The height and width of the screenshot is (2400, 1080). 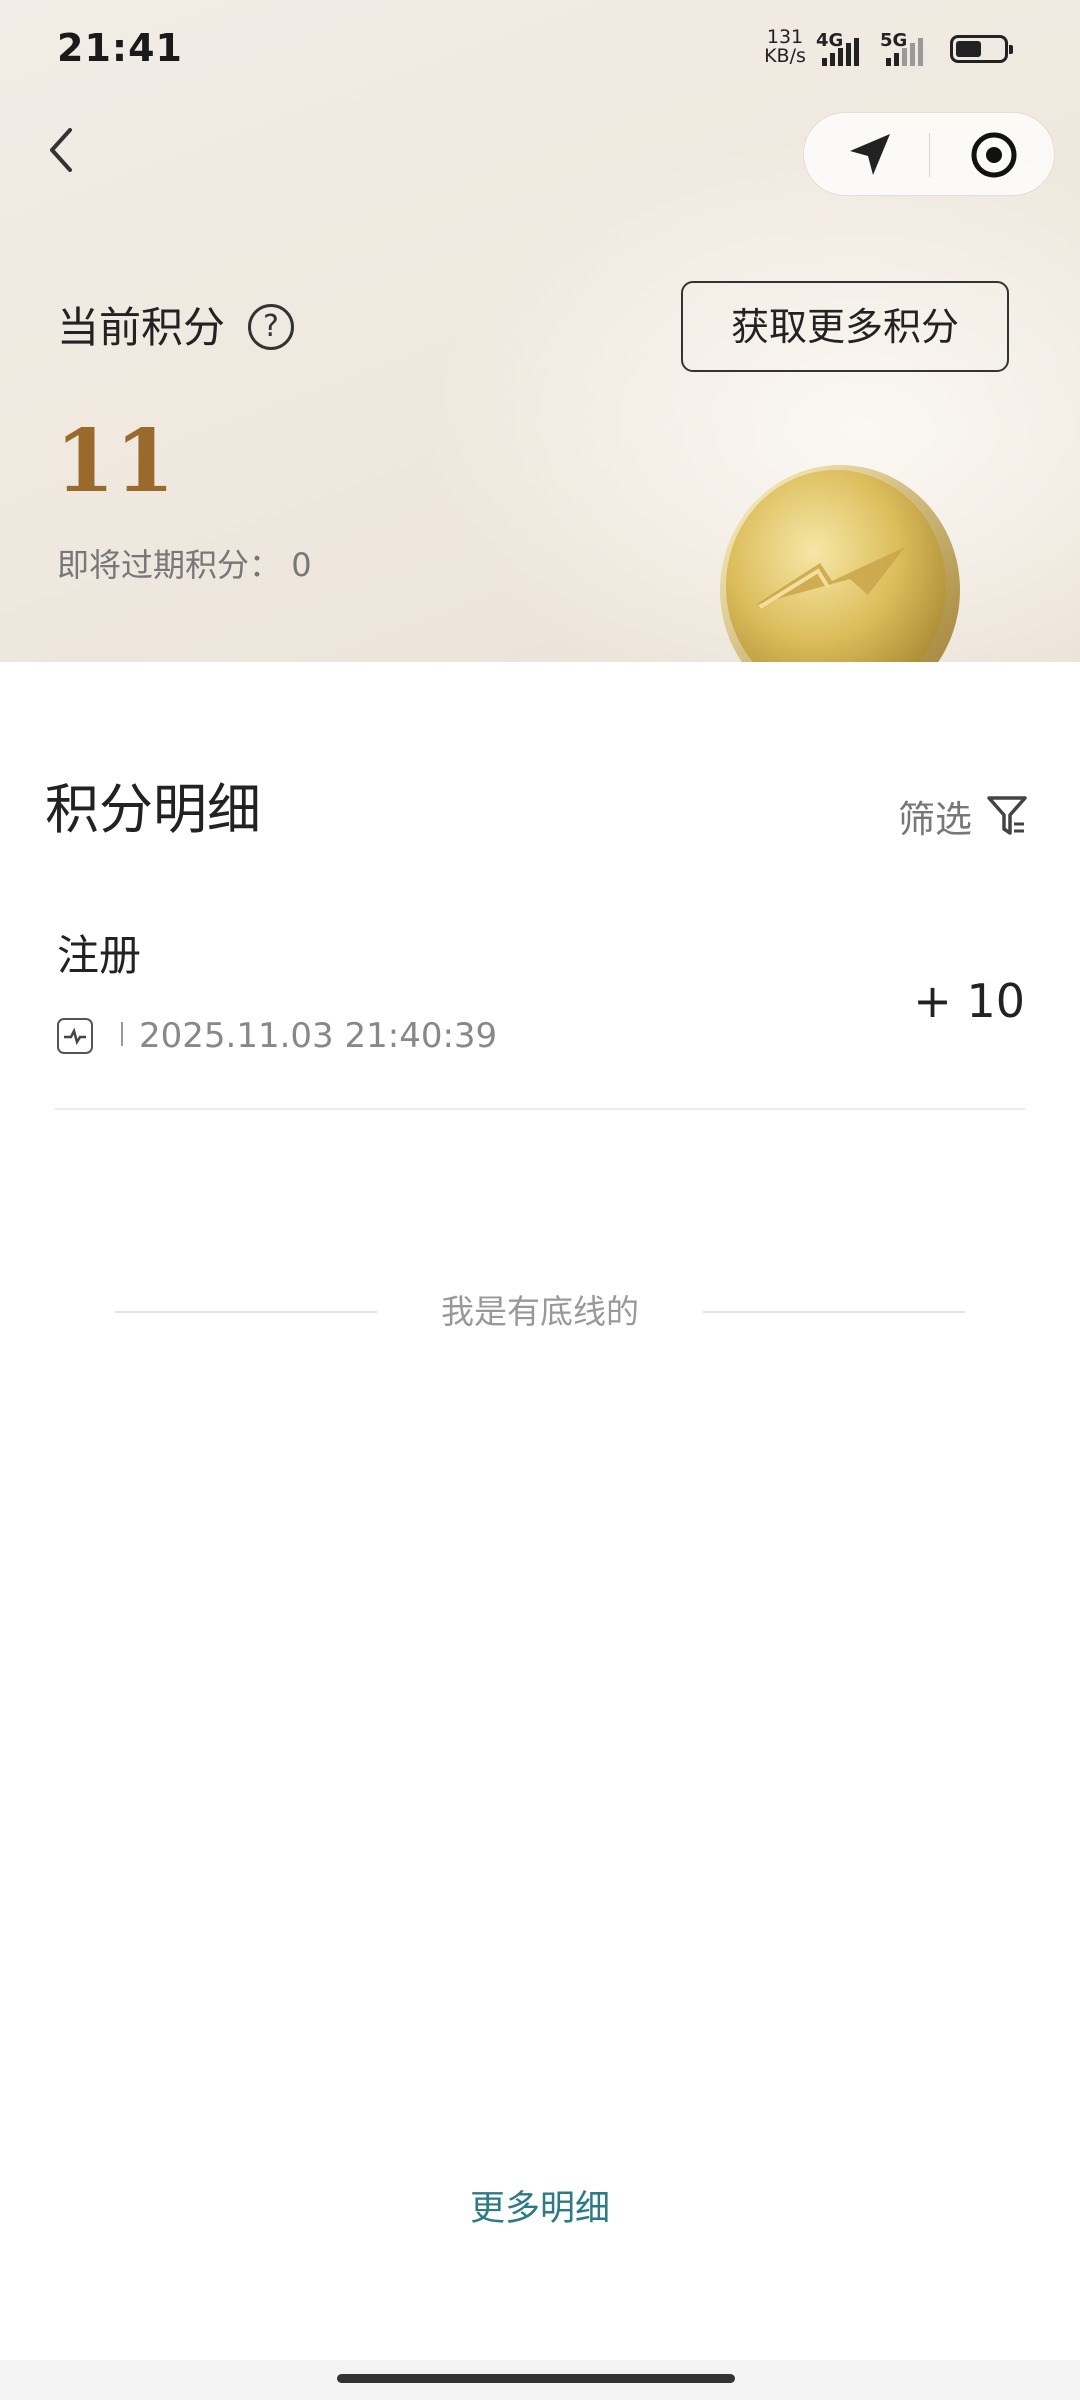 What do you see at coordinates (536, 2378) in the screenshot?
I see `home-indicator` at bounding box center [536, 2378].